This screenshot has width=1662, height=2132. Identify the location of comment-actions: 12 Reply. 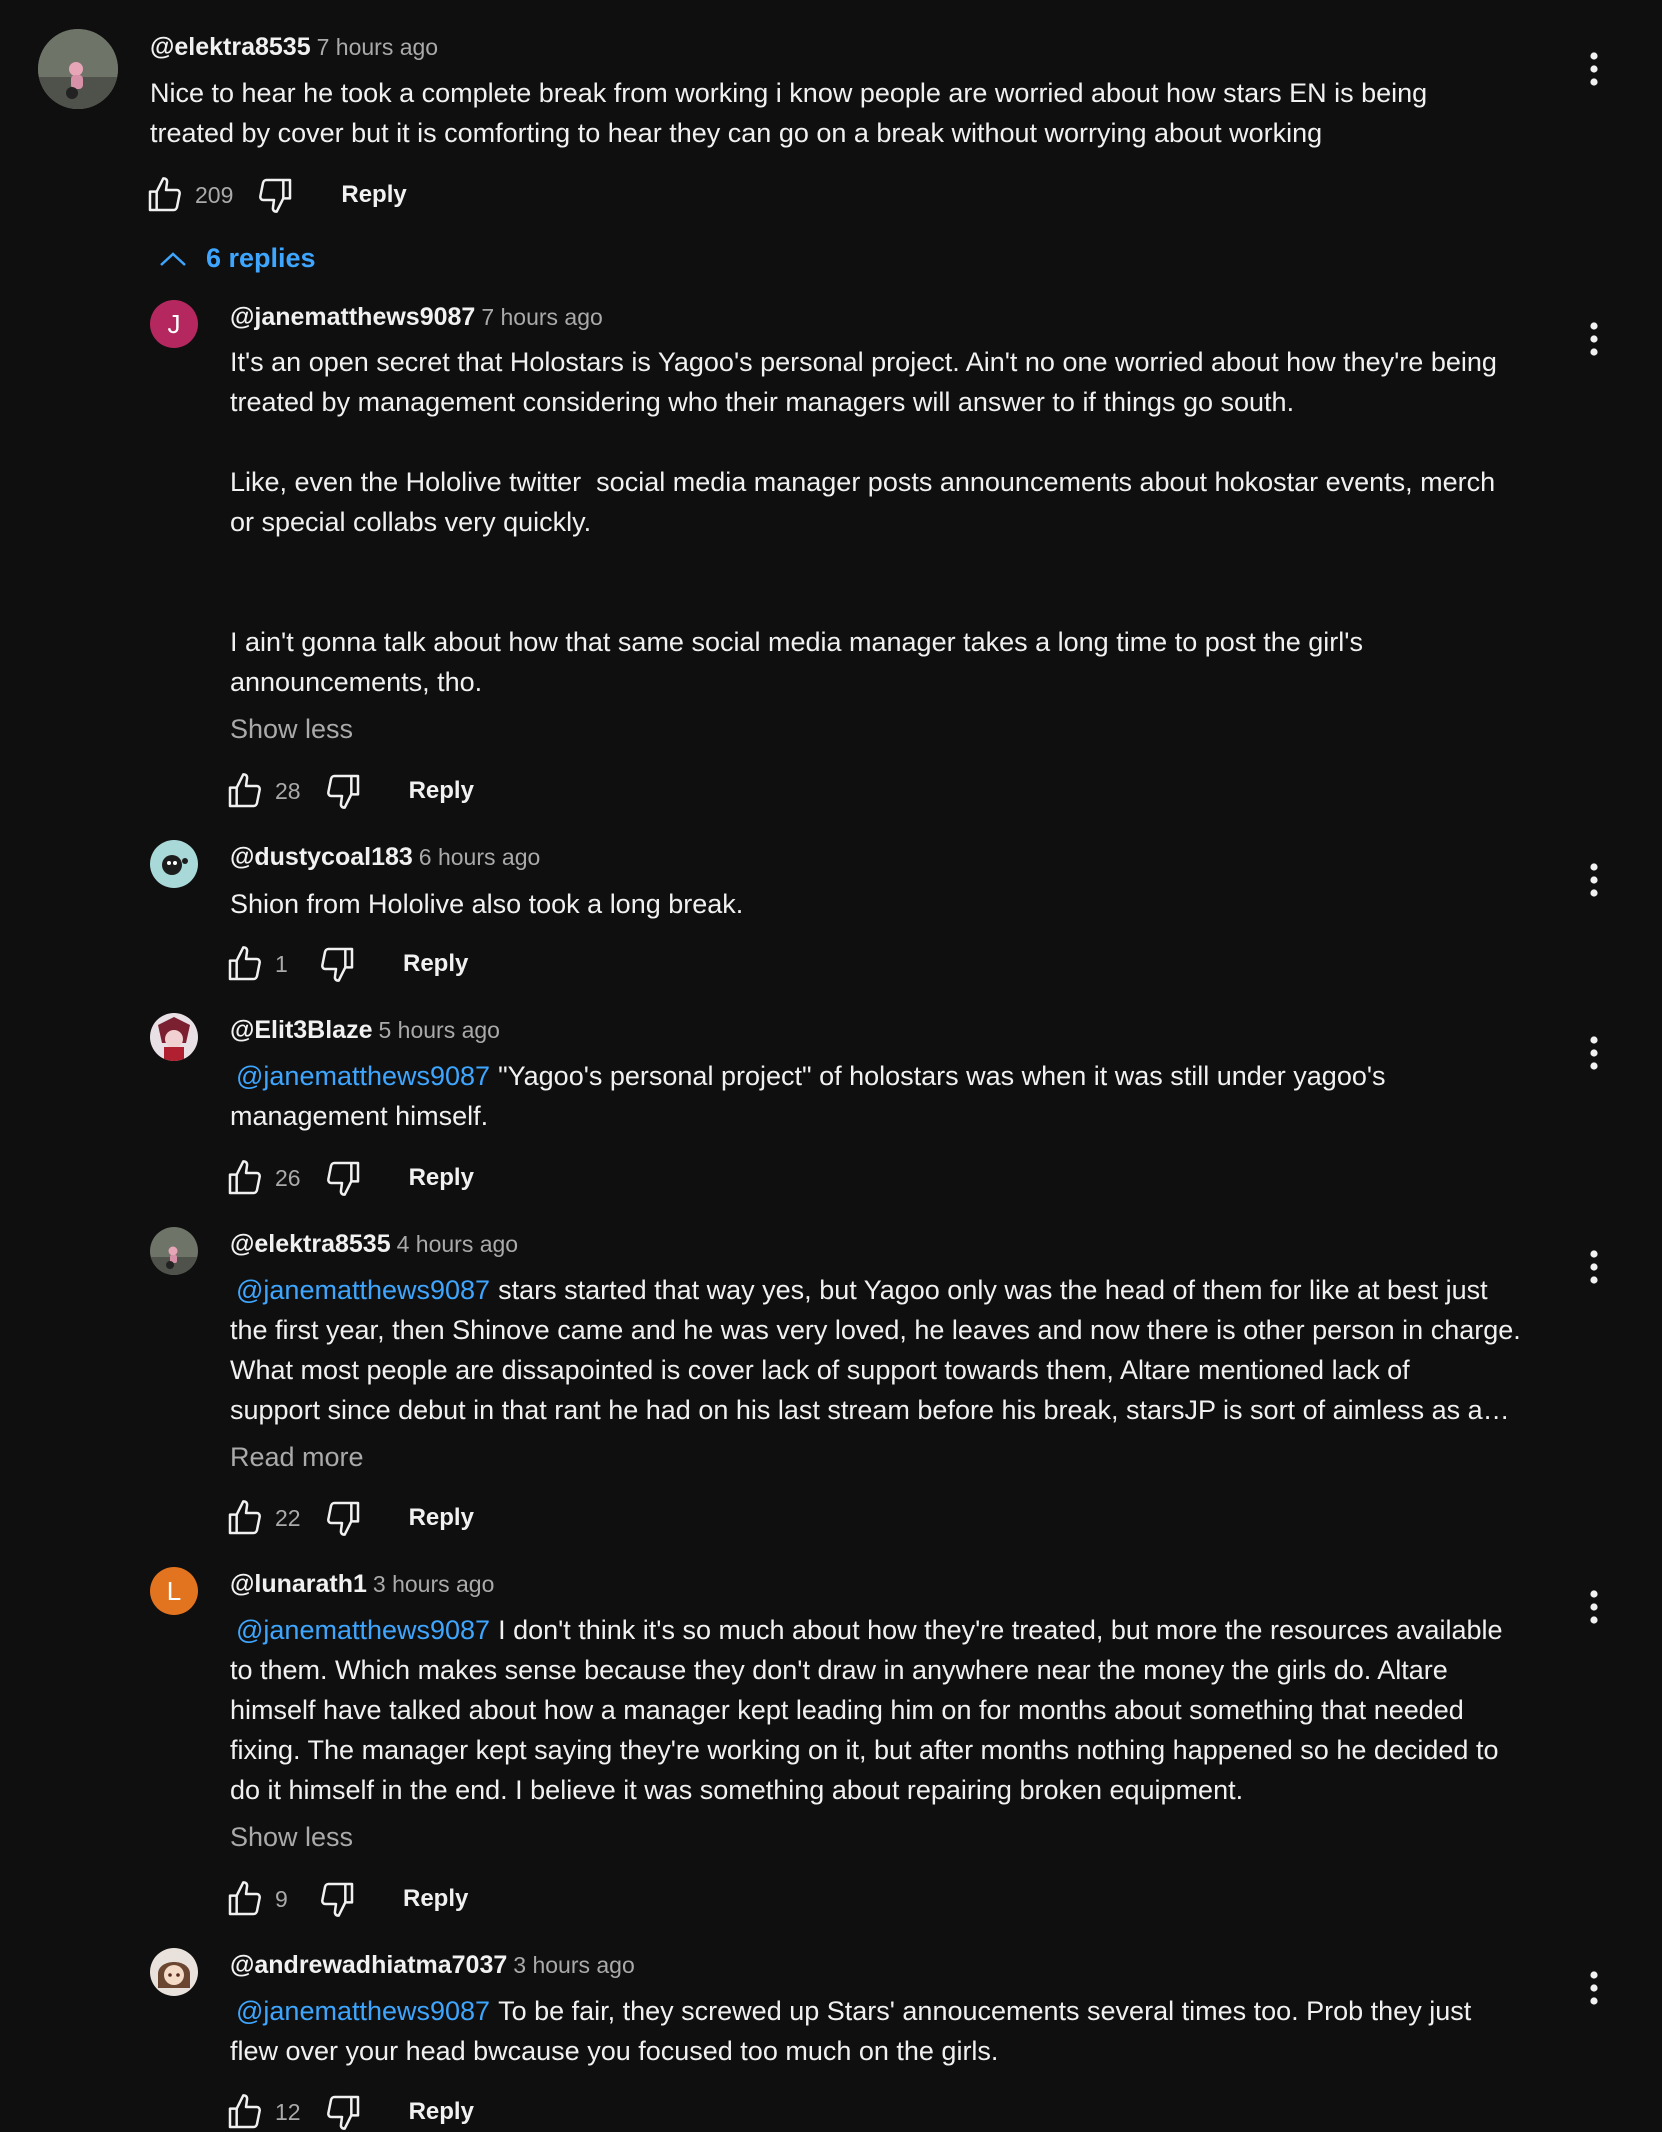
(349, 2112).